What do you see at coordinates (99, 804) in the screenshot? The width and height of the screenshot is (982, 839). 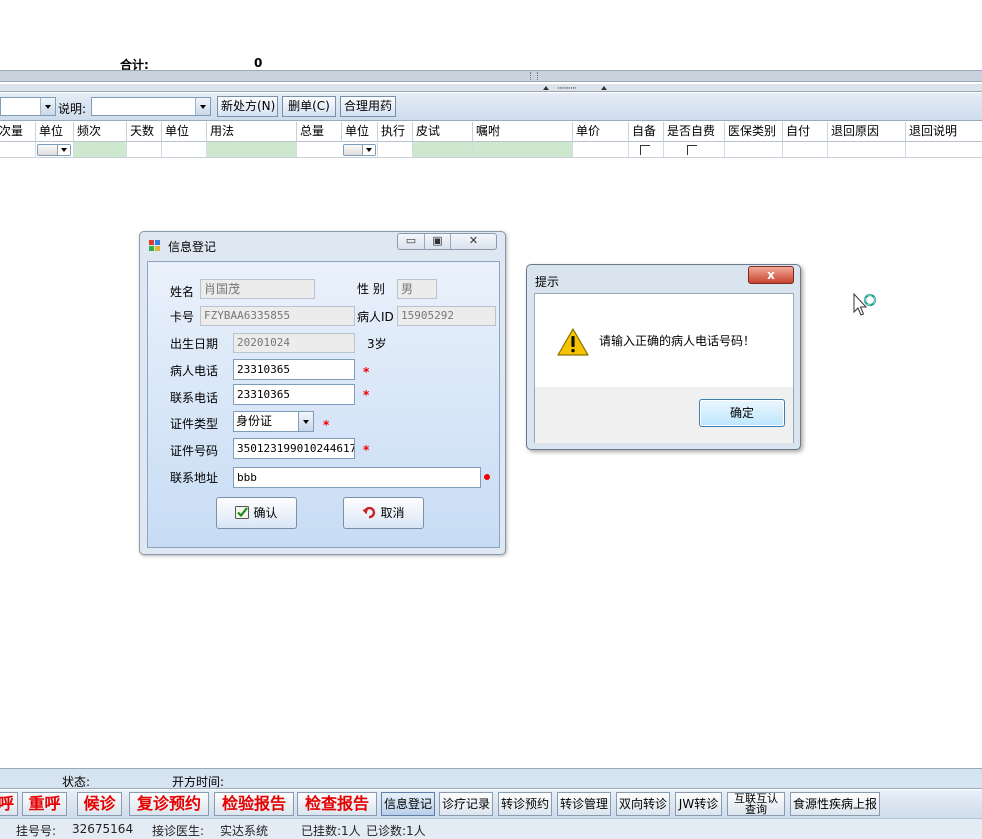 I see `waiting-button: 候诊` at bounding box center [99, 804].